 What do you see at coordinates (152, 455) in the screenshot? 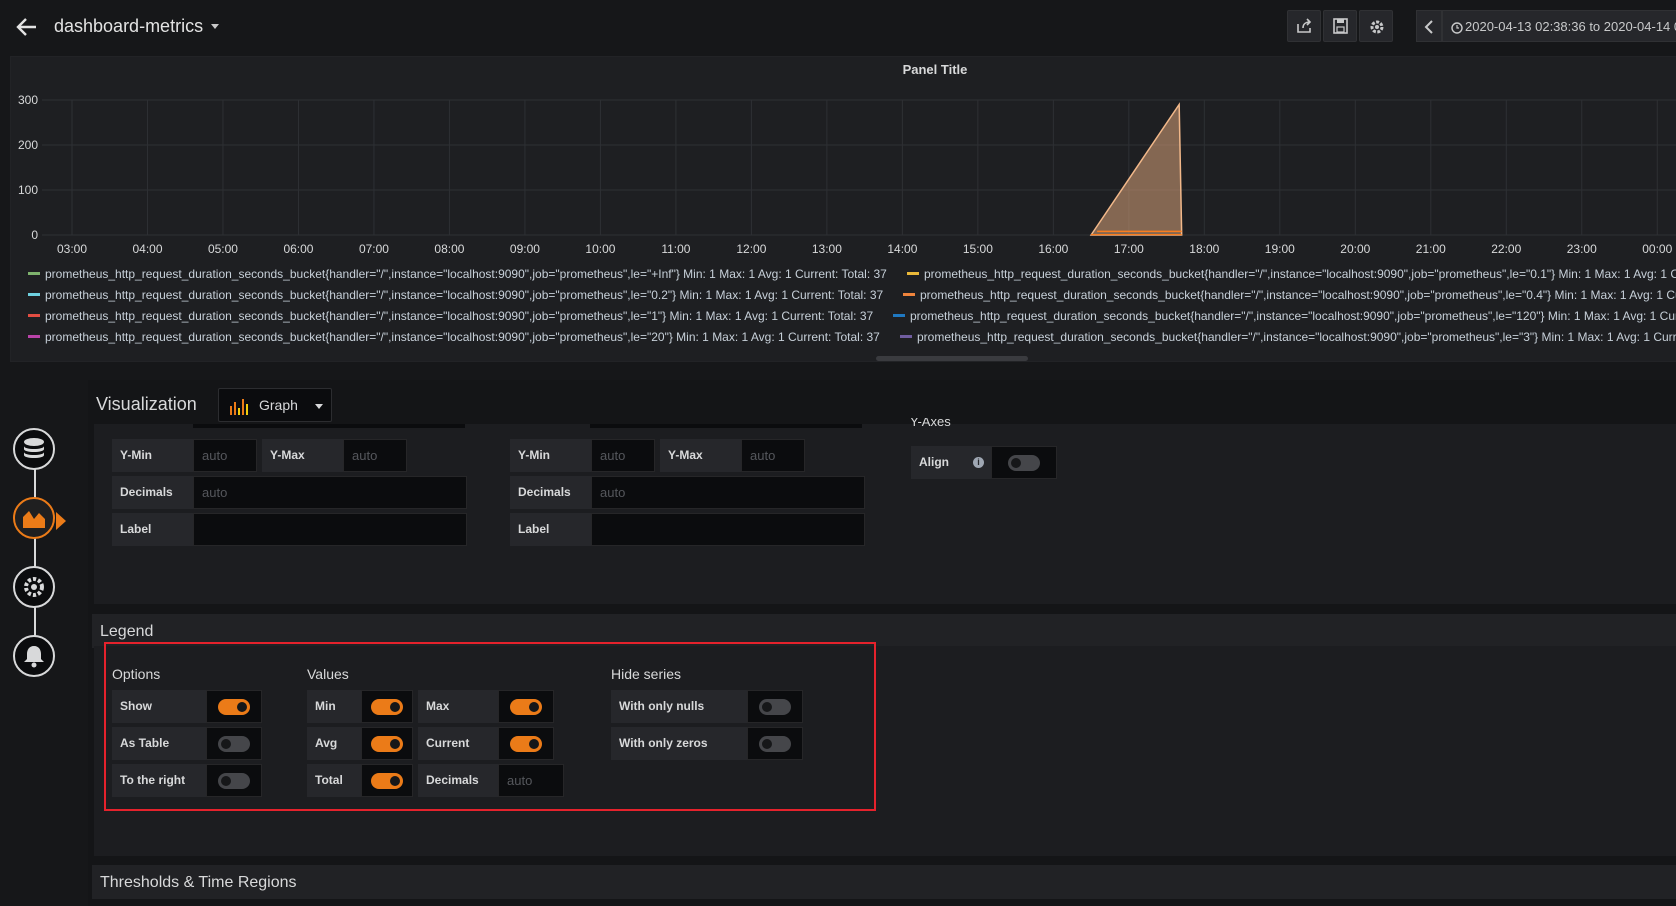
I see `left-ymin-label: Y-Min` at bounding box center [152, 455].